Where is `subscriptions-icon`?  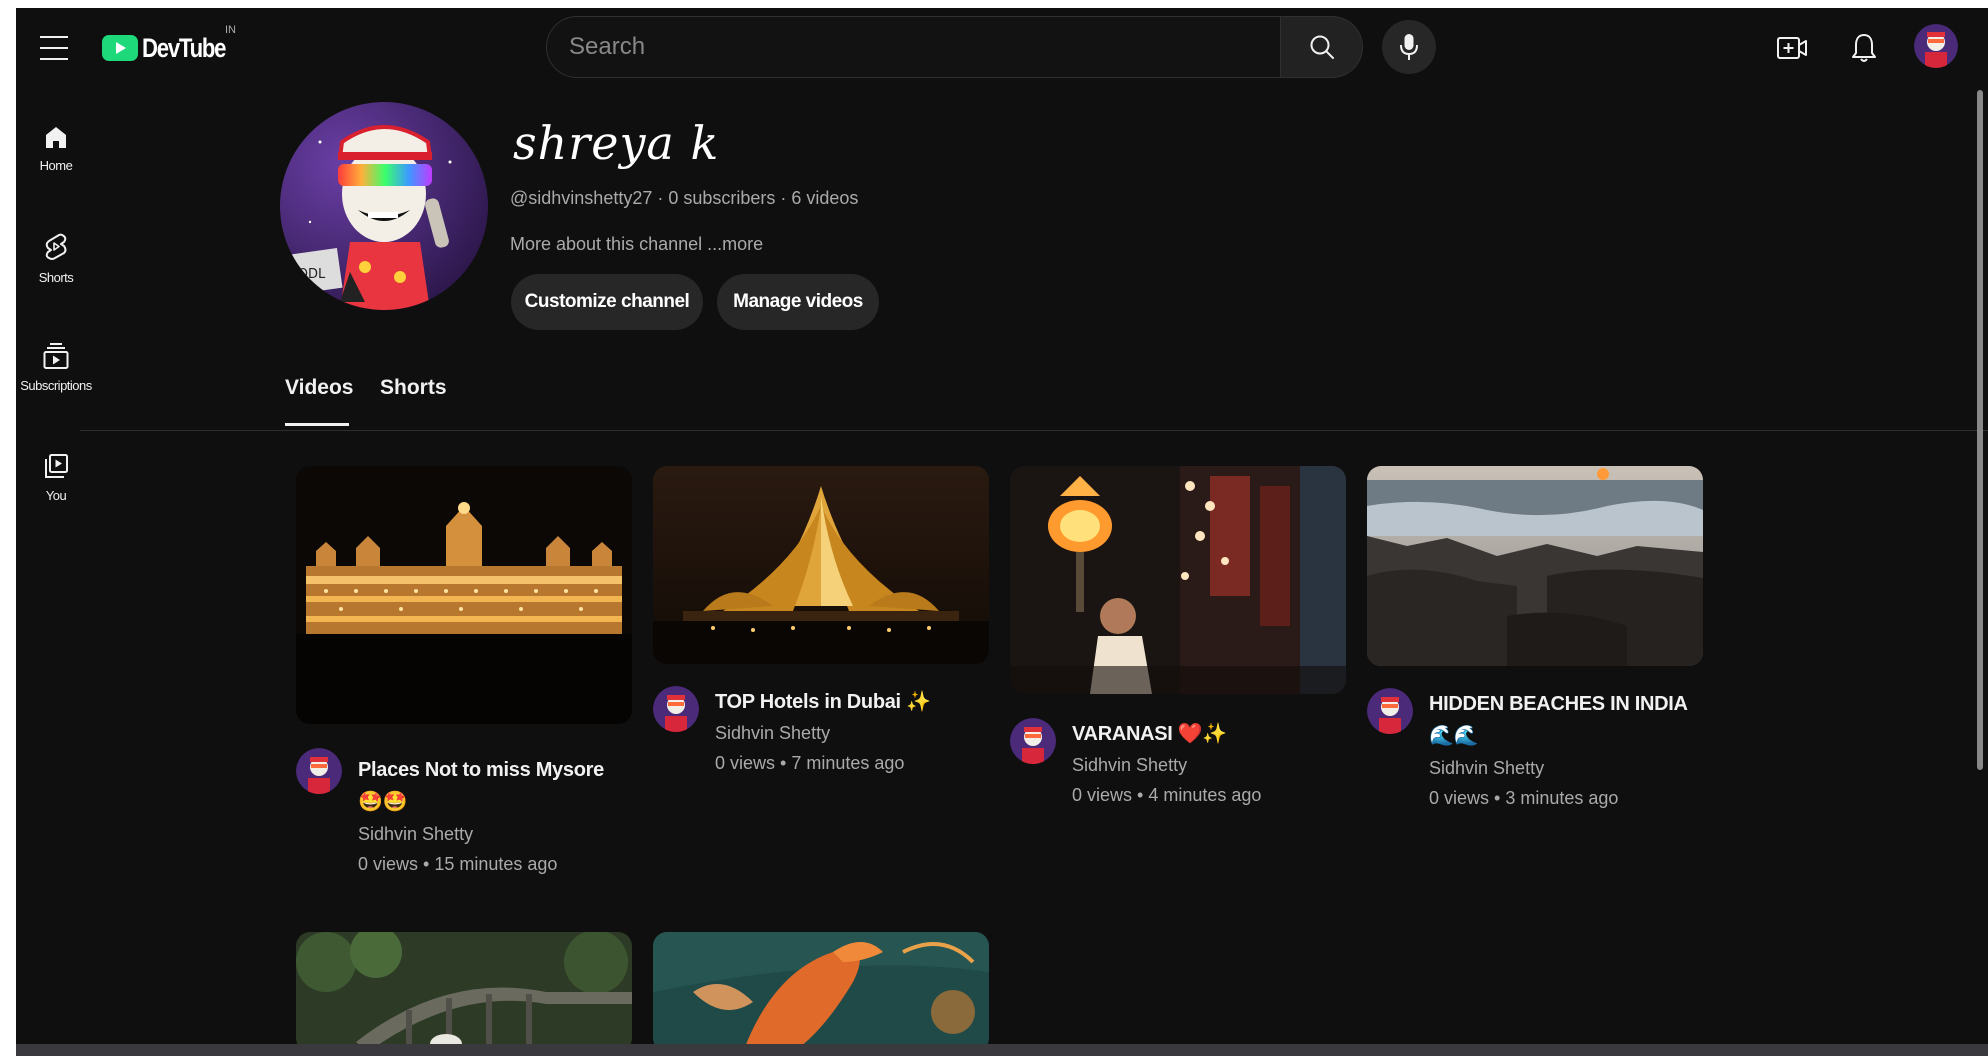 subscriptions-icon is located at coordinates (56, 356).